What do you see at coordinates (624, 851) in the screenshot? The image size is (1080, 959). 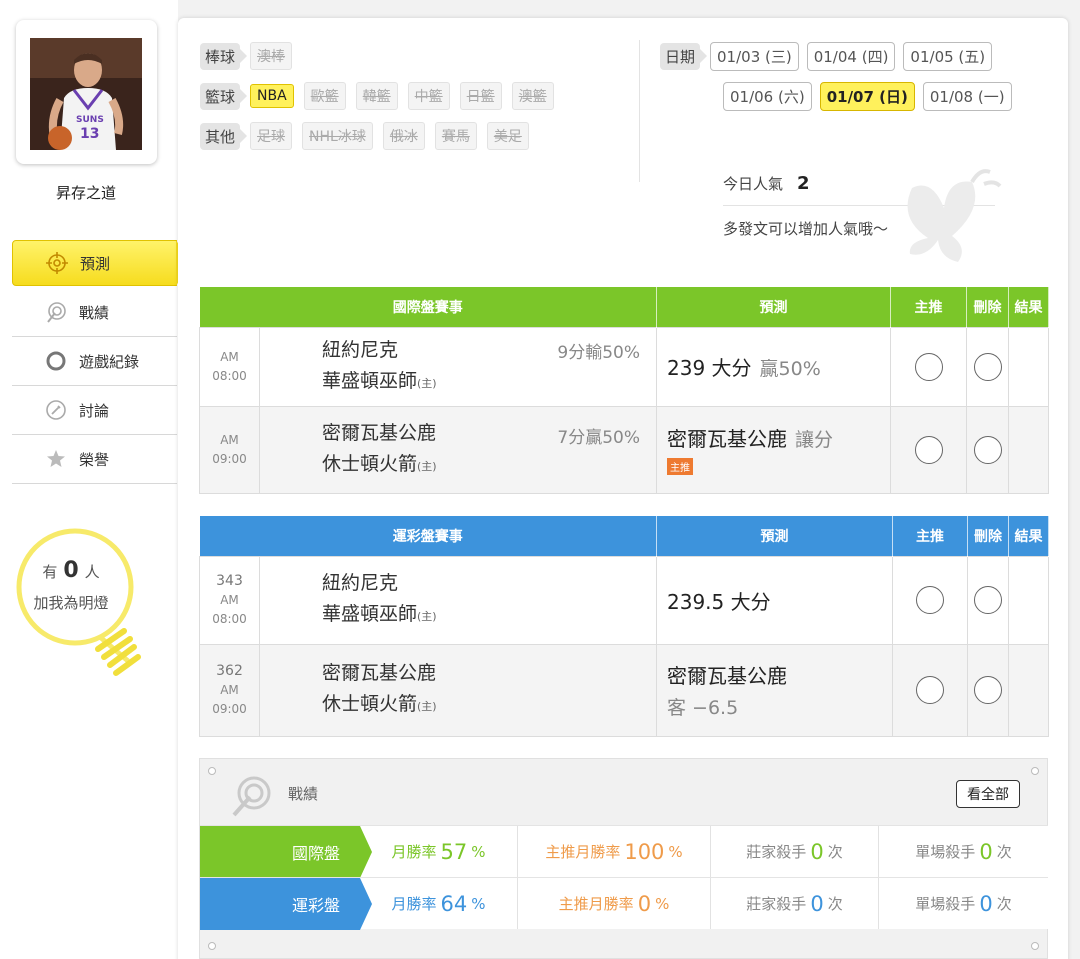 I see `record-row-intl: 國際盤 月勝率 57% 主推月勝率 100% 莊家殺手 0 次 單場殺手 0 次` at bounding box center [624, 851].